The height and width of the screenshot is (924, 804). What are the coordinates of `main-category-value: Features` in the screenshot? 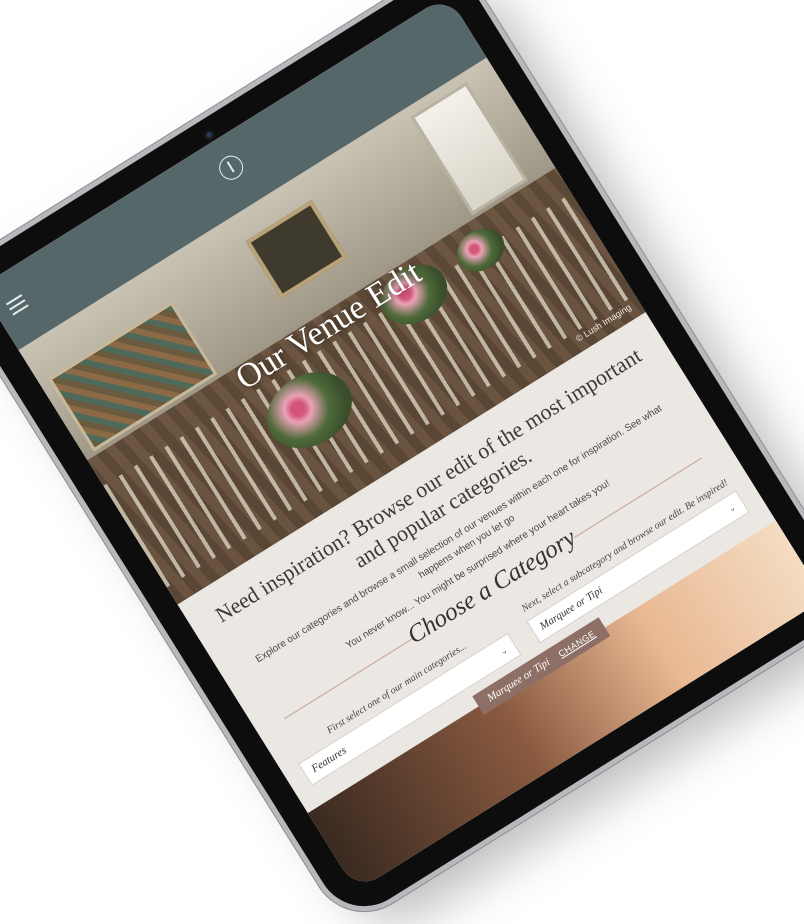 It's located at (329, 760).